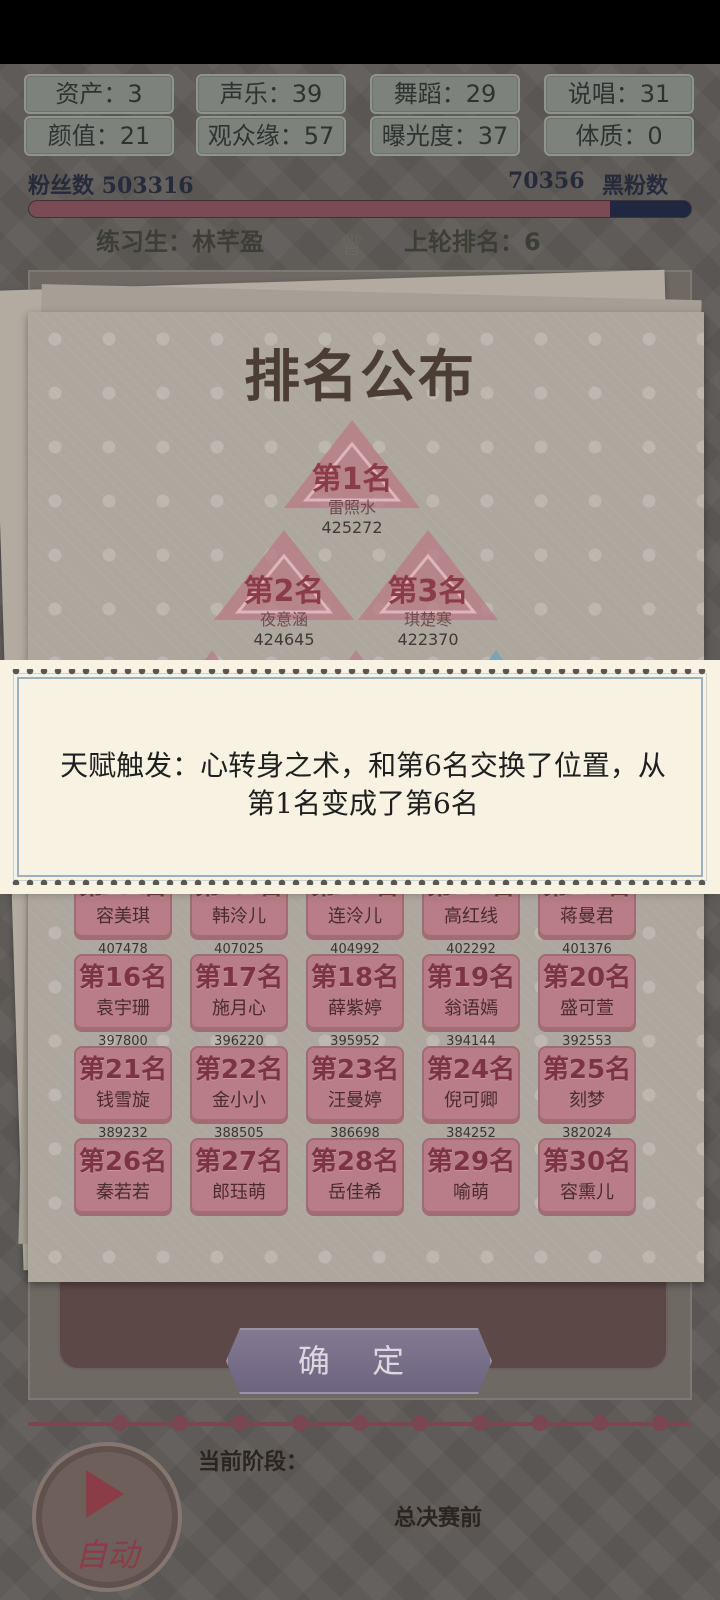 The width and height of the screenshot is (720, 1600). What do you see at coordinates (587, 1192) in the screenshot?
I see `rank-tile-name: 容熏儿` at bounding box center [587, 1192].